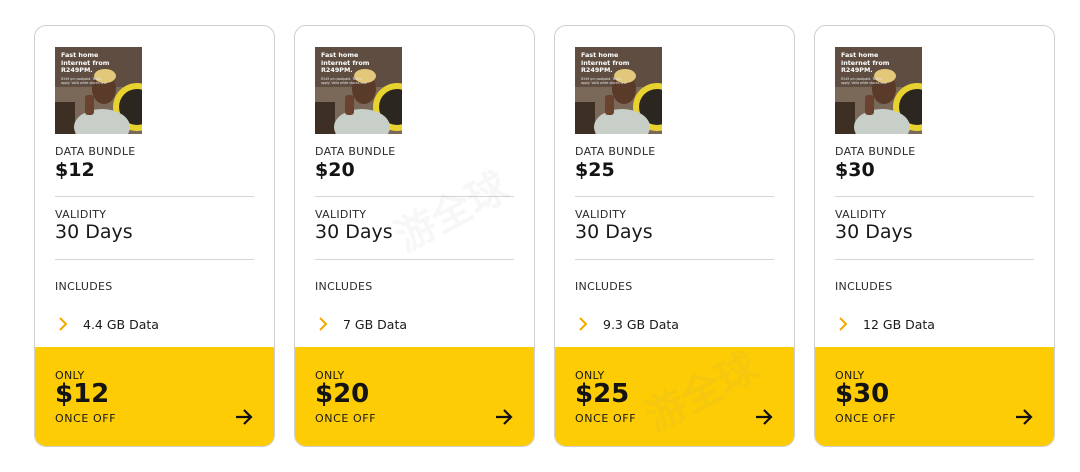 This screenshot has height=472, width=1080. I want to click on price-footer: ONLY $20 ONCE OFF, so click(414, 396).